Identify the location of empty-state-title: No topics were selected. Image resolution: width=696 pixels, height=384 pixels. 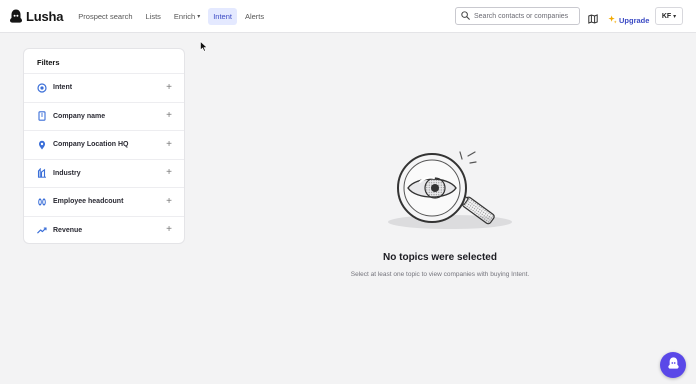
(440, 257).